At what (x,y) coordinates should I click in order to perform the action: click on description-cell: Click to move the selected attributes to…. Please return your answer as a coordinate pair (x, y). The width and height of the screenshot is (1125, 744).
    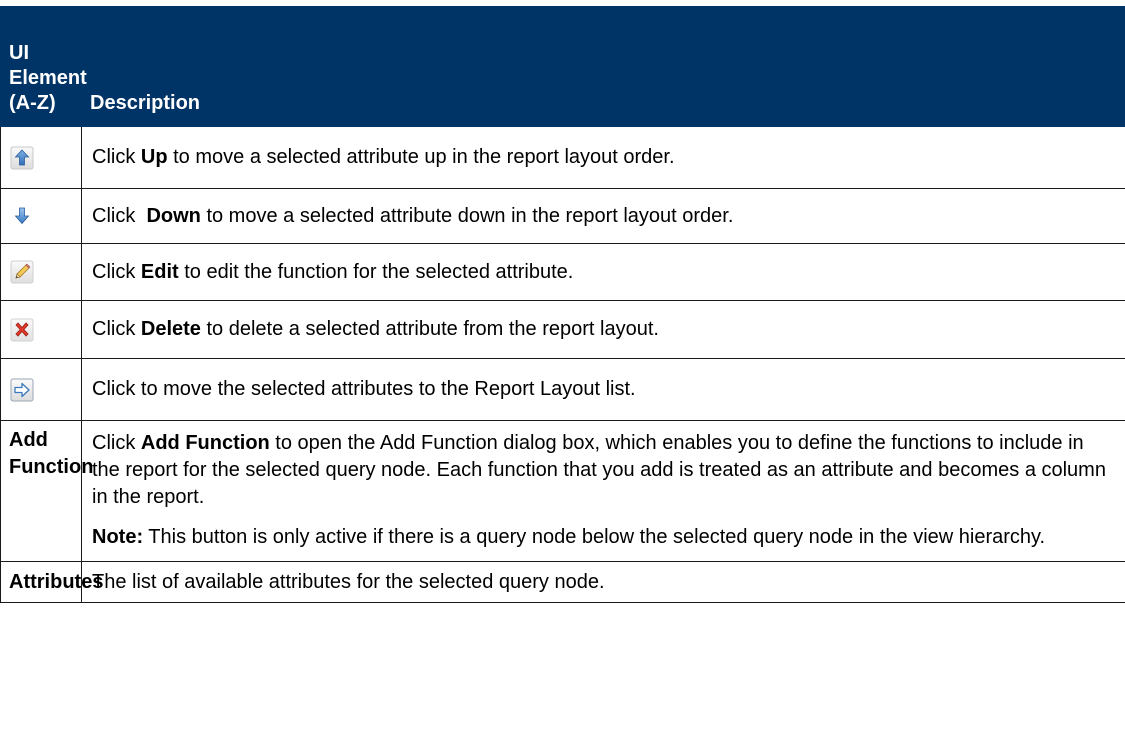
    Looking at the image, I should click on (603, 389).